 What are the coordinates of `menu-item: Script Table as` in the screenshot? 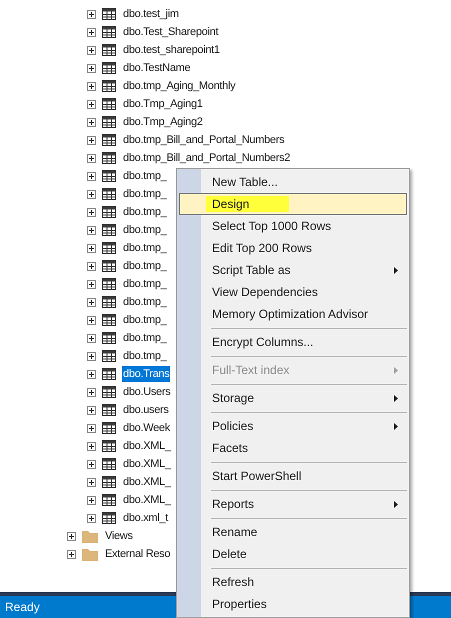 It's located at (293, 270).